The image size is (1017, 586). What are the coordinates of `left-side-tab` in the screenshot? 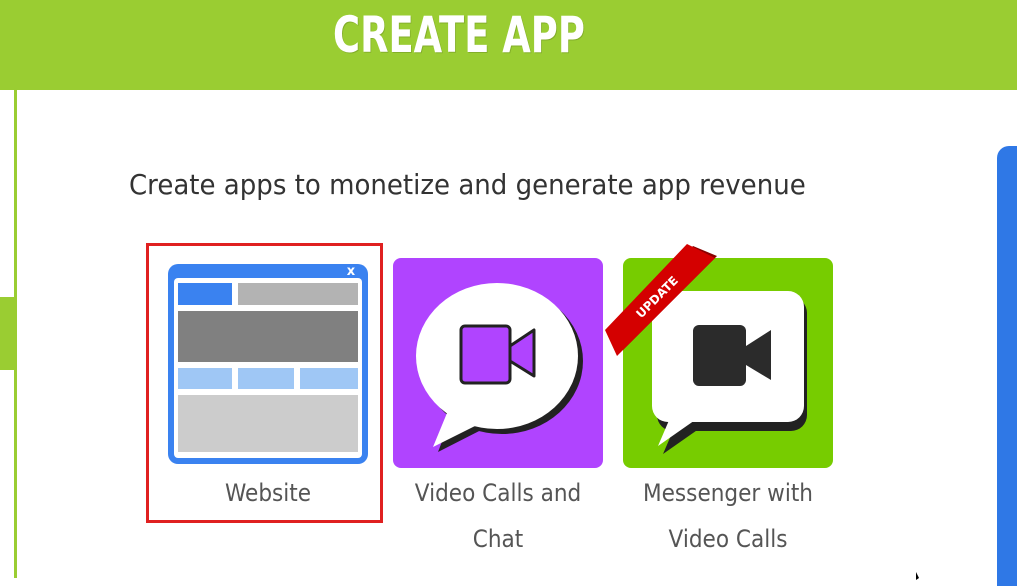 It's located at (8, 333).